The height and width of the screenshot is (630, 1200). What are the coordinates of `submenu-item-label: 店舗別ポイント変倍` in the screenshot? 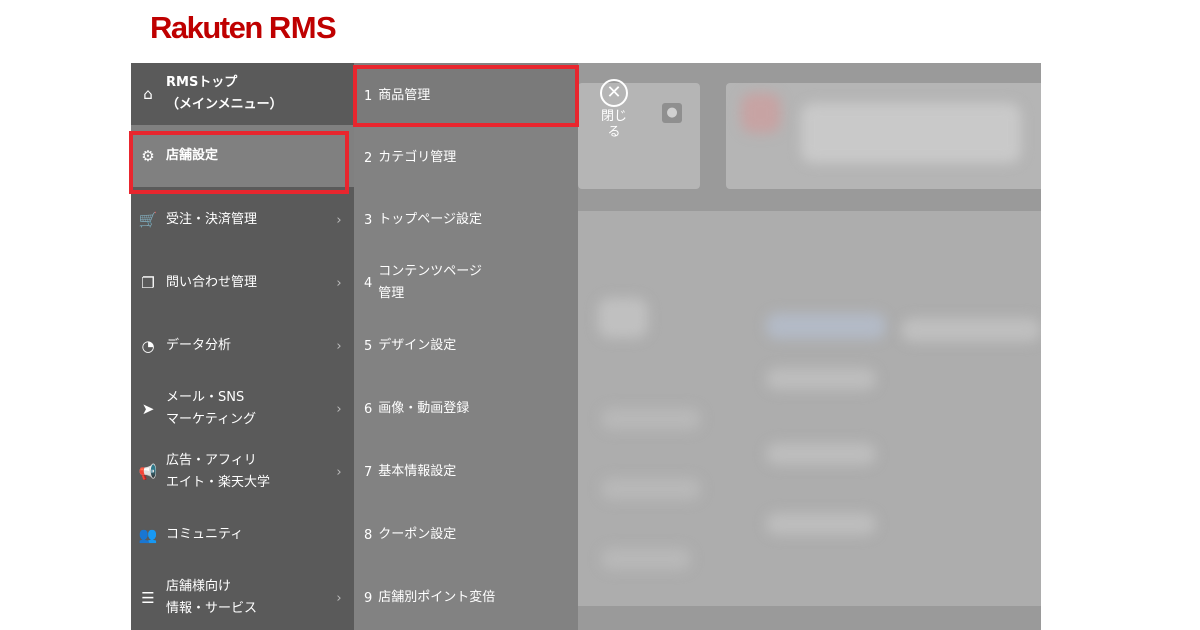 It's located at (437, 597).